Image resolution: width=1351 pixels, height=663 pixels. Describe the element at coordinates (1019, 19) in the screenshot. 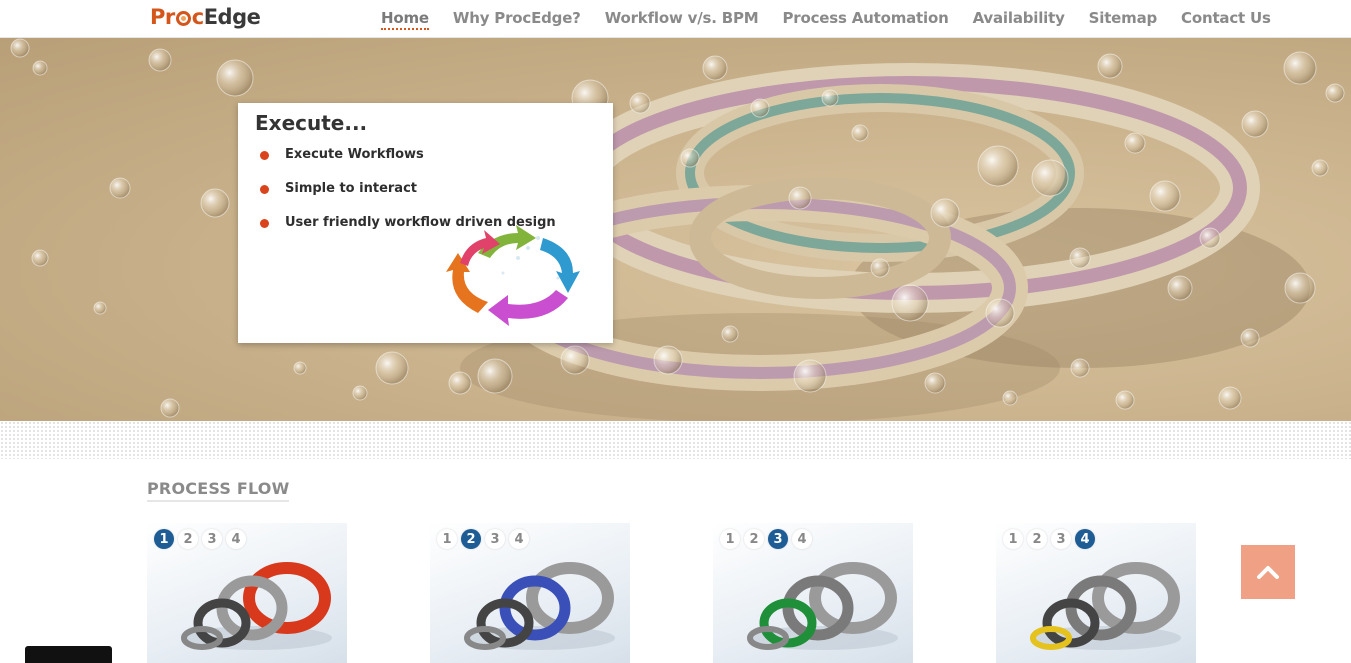

I see `nav-availability: Availability` at that location.